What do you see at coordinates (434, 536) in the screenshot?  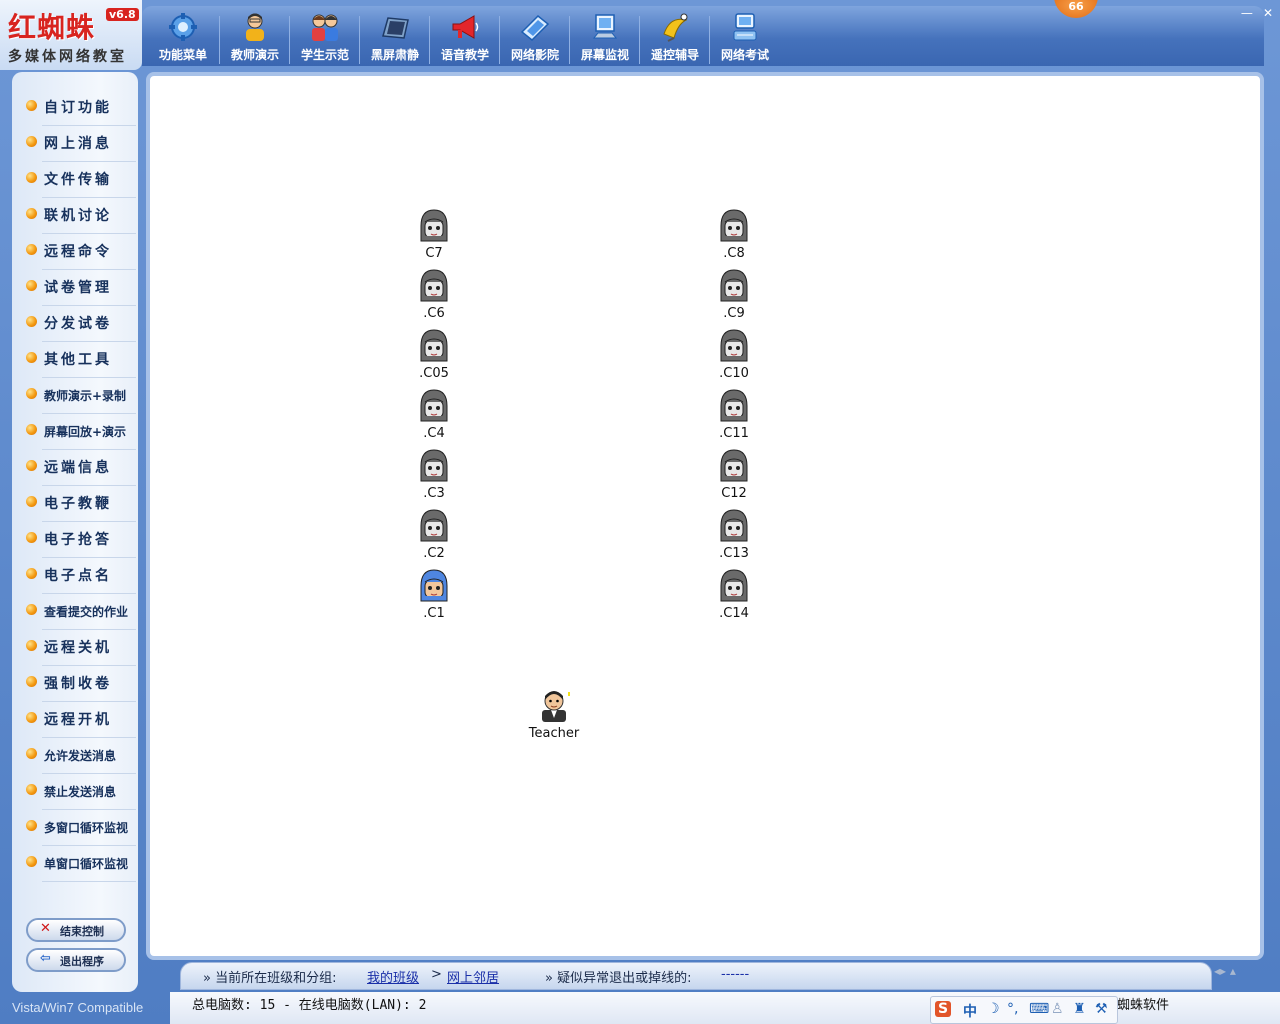 I see `student-computer: .C2` at bounding box center [434, 536].